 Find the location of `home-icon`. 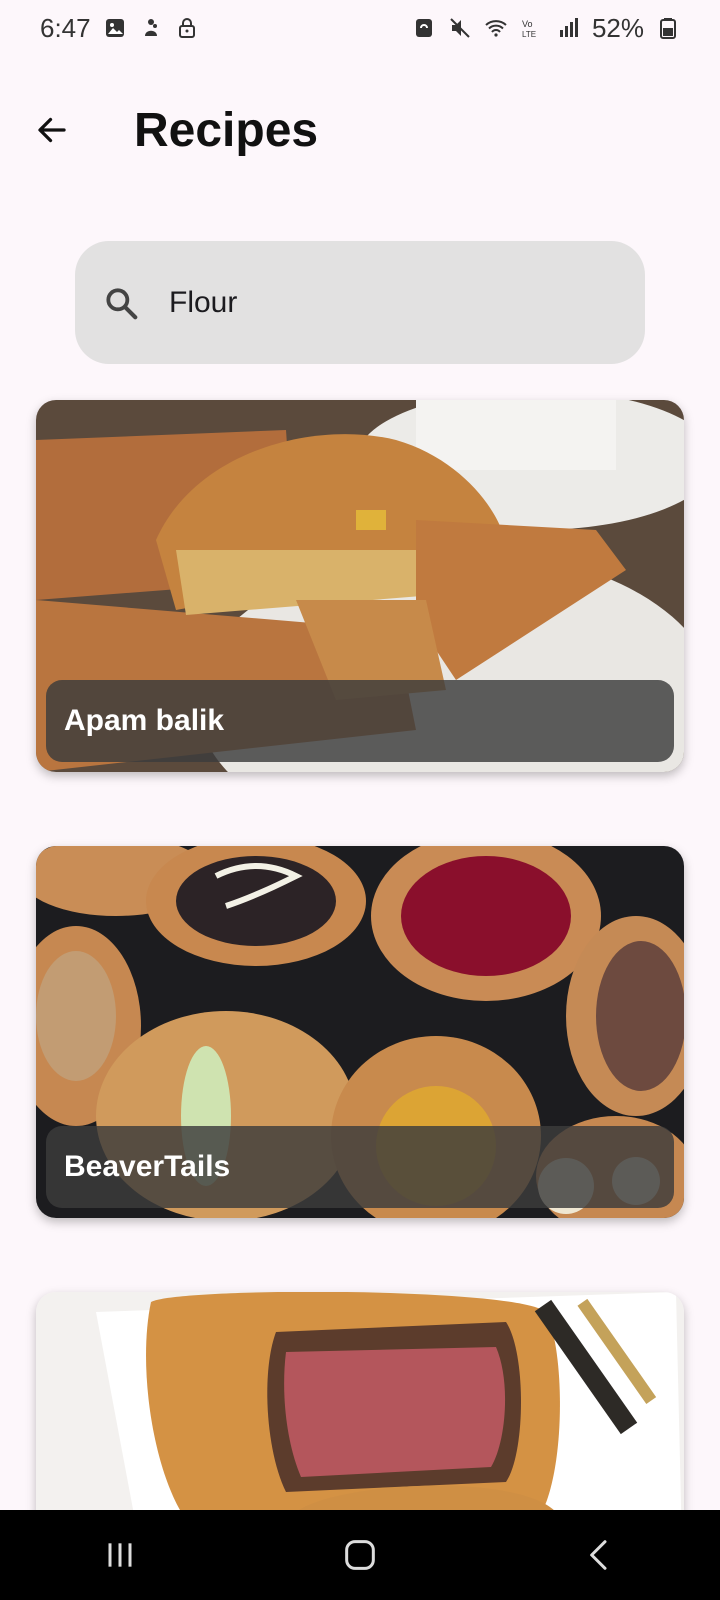

home-icon is located at coordinates (360, 1555).